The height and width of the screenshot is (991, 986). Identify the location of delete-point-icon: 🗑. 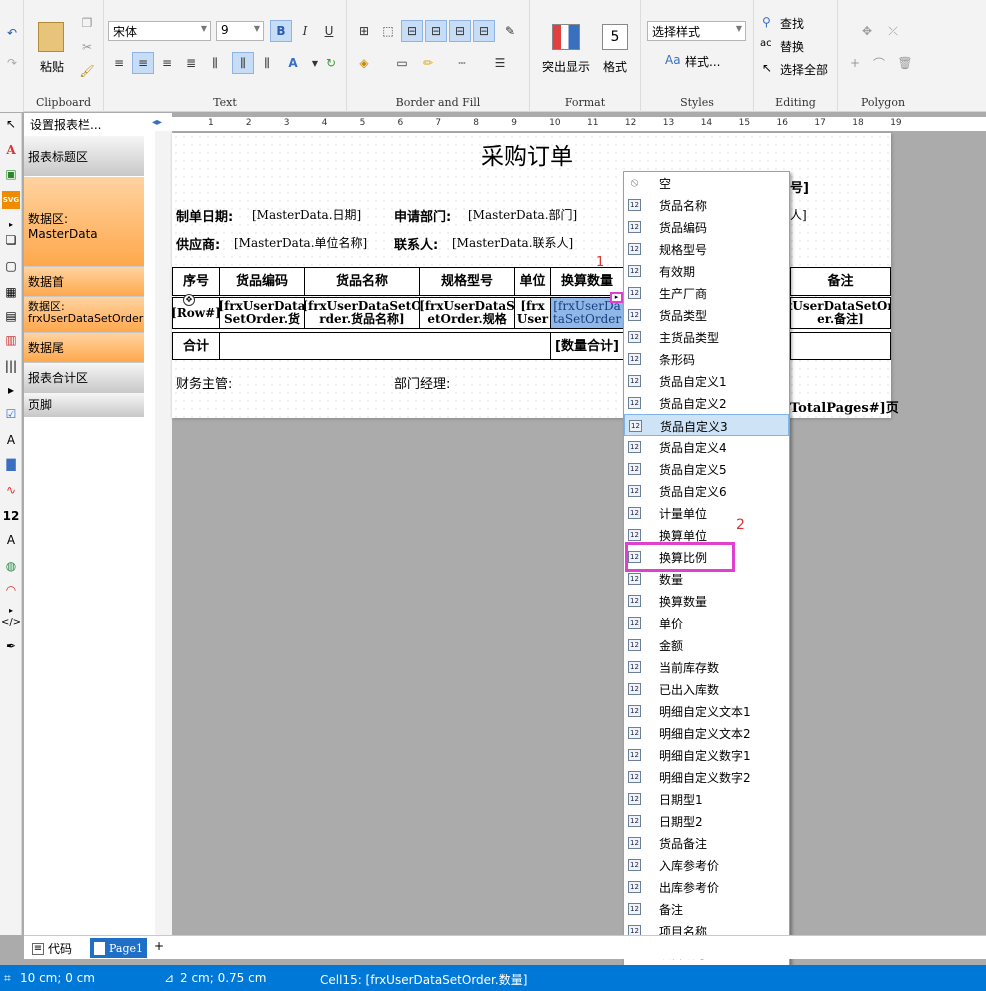
(905, 63).